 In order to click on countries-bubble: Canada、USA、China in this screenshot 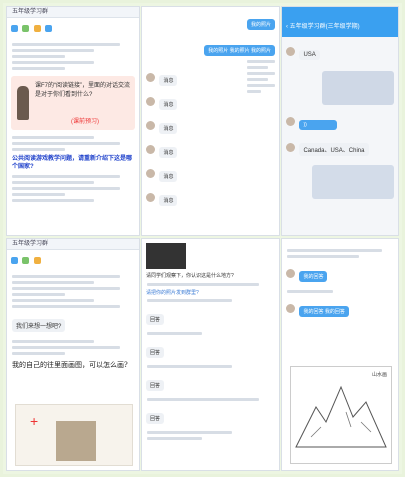, I will do `click(334, 149)`.